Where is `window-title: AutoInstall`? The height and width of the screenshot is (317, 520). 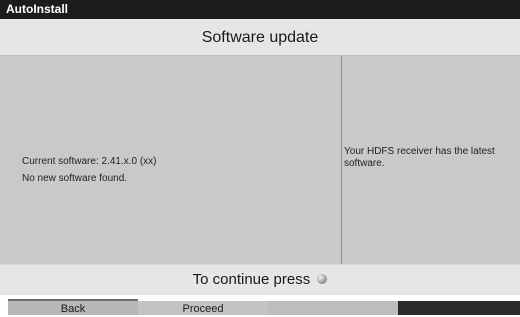
window-title: AutoInstall is located at coordinates (260, 9).